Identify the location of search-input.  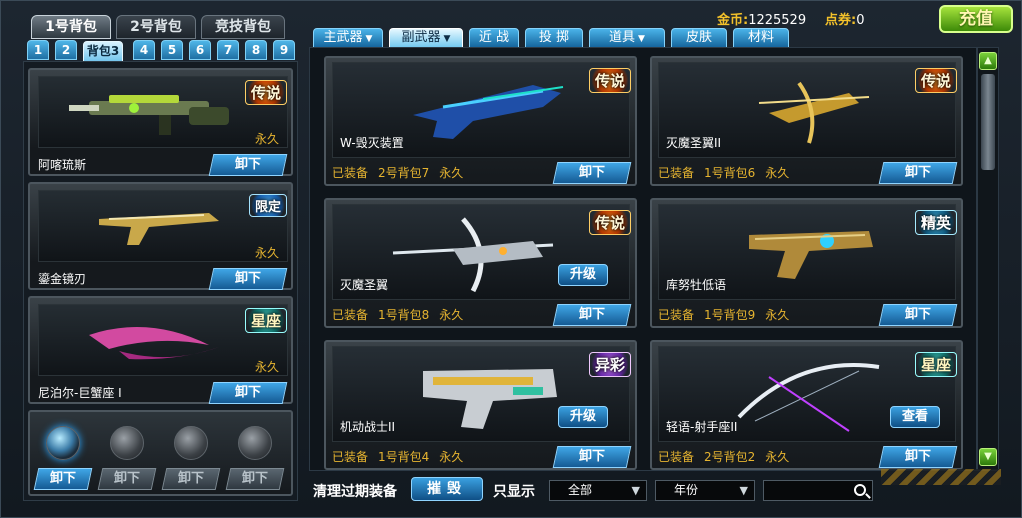
(818, 490).